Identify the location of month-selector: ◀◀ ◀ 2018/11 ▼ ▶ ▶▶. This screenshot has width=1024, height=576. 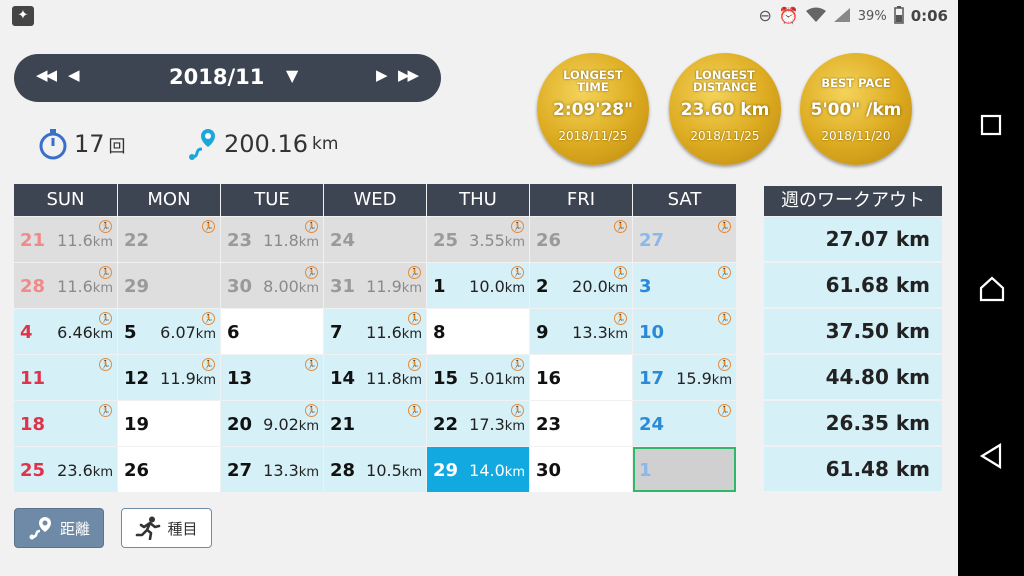
(227, 78).